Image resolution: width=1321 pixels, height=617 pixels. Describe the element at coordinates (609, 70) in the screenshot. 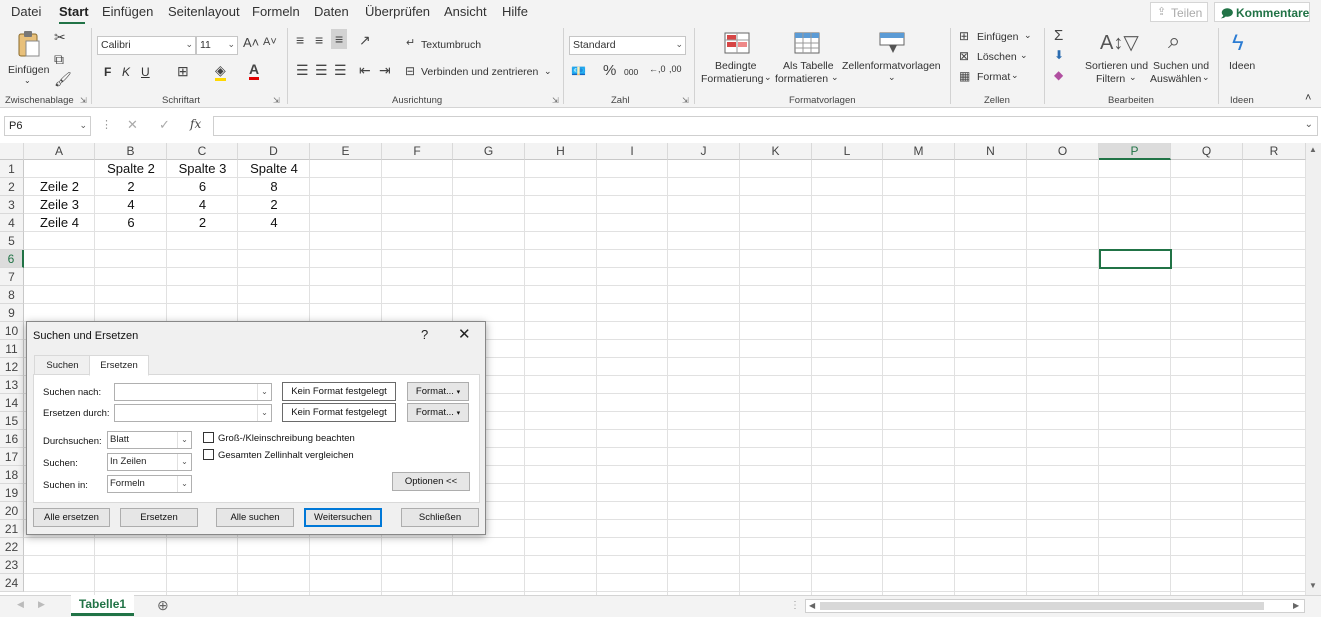

I see `percent-icon: %` at that location.